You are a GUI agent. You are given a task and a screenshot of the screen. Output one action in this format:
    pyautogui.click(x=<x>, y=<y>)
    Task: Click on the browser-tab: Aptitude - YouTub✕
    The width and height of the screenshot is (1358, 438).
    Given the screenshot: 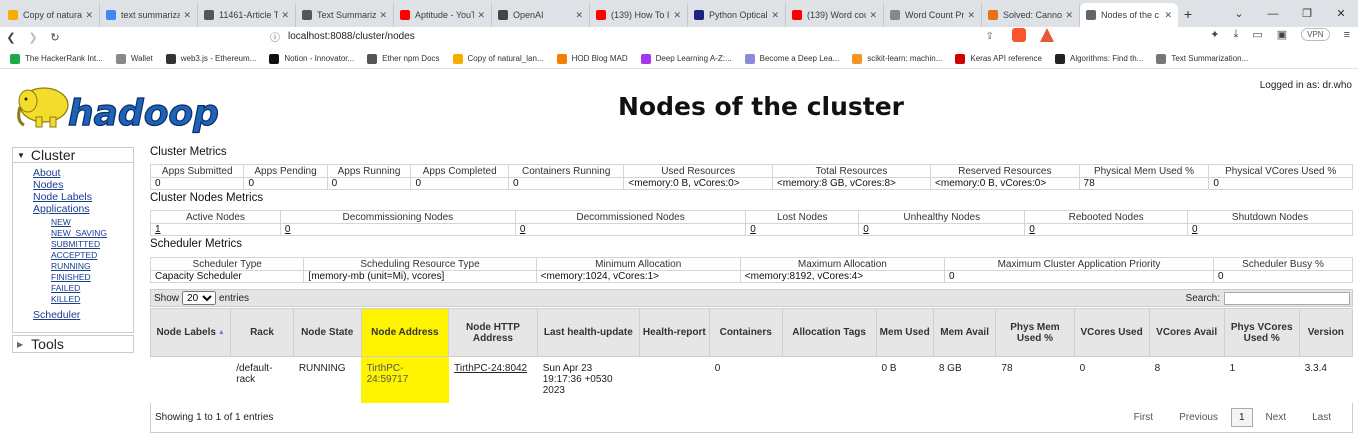 What is the action you would take?
    pyautogui.click(x=443, y=15)
    